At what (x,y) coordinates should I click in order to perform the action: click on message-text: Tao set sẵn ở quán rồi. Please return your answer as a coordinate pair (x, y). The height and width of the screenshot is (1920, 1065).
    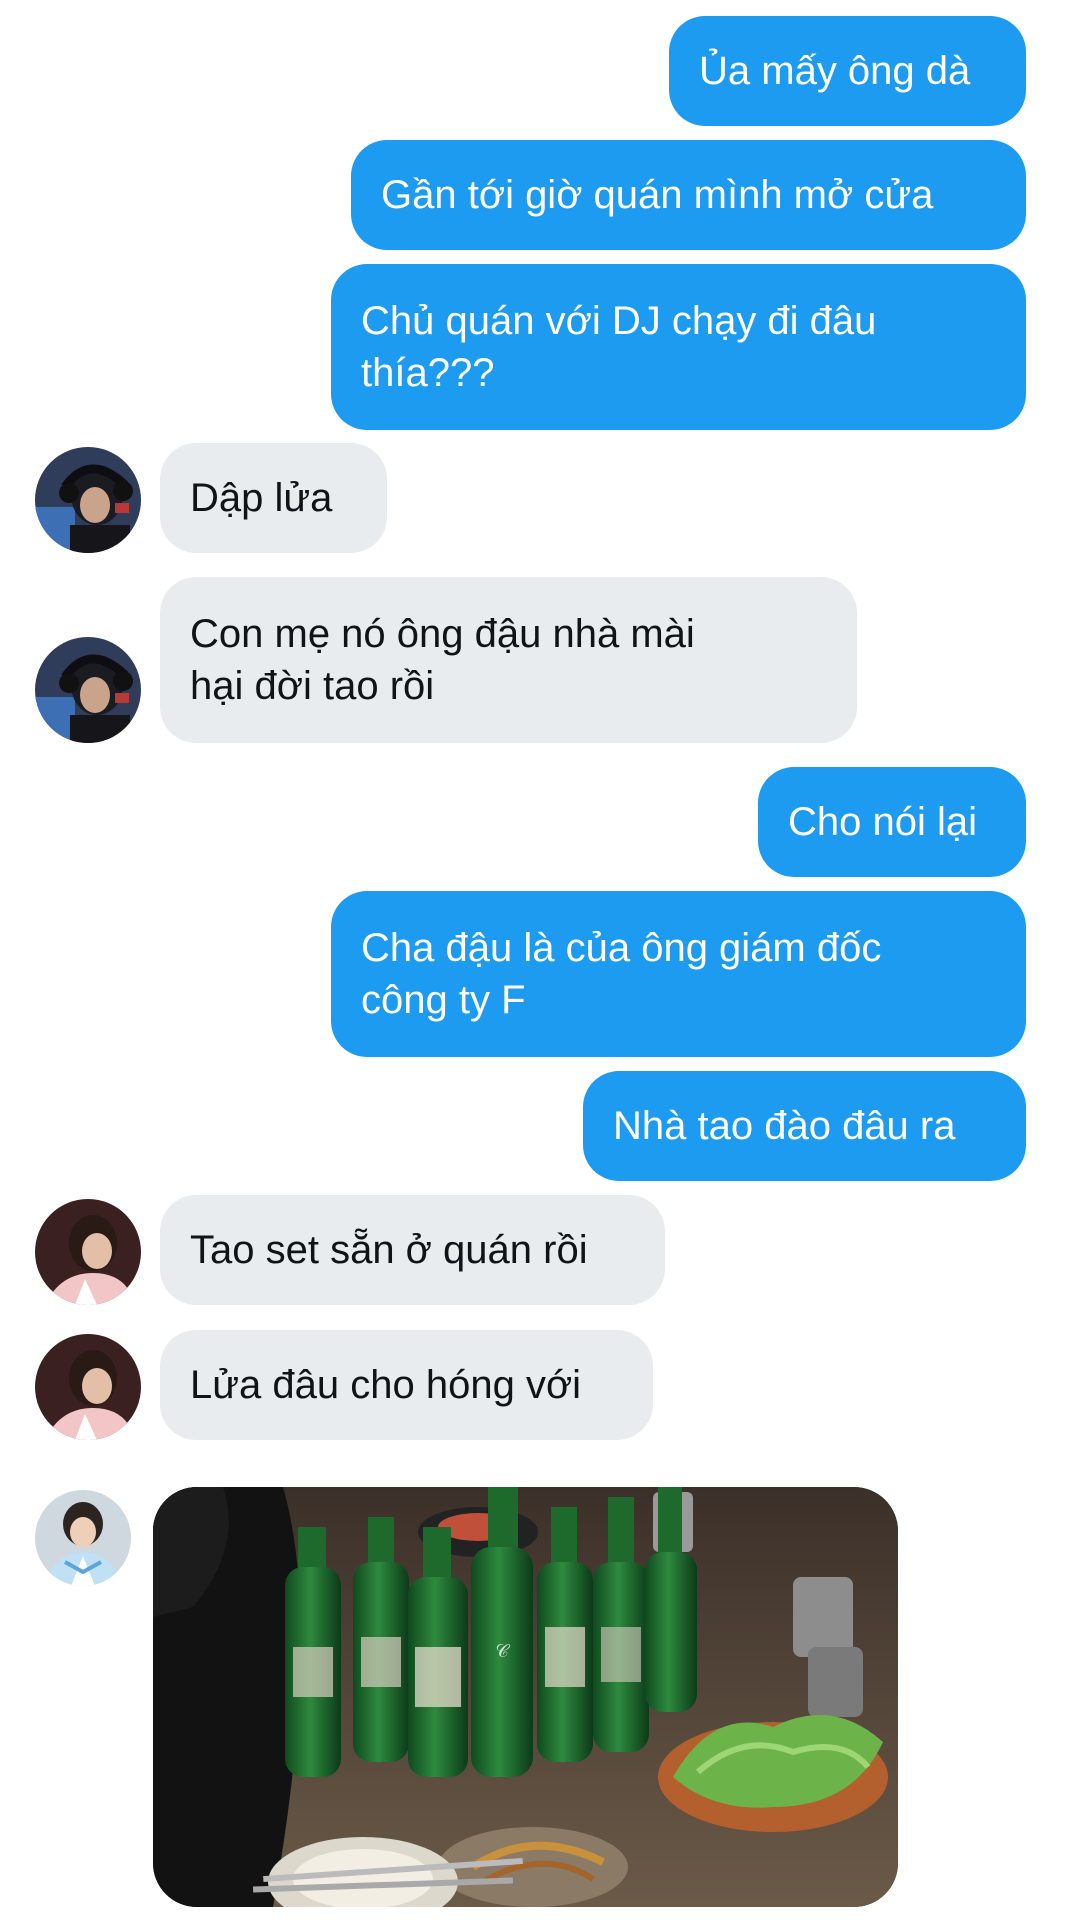
    Looking at the image, I should click on (389, 1250).